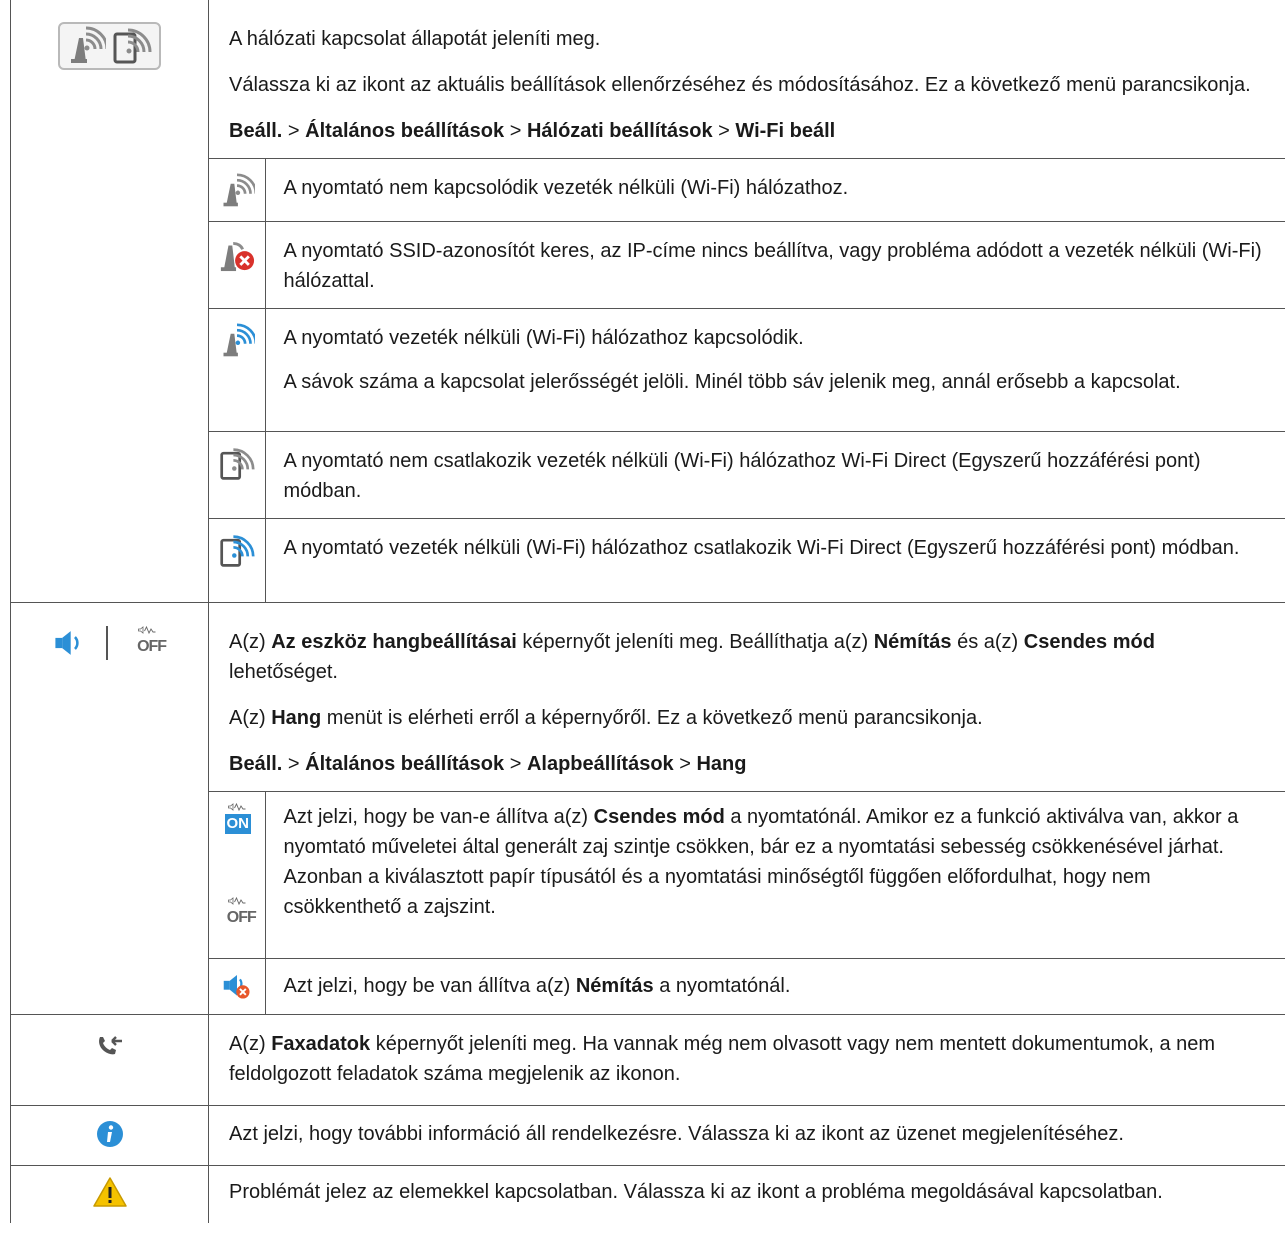 This screenshot has width=1285, height=1234. What do you see at coordinates (86, 46) in the screenshot?
I see `wifi-printer-icon` at bounding box center [86, 46].